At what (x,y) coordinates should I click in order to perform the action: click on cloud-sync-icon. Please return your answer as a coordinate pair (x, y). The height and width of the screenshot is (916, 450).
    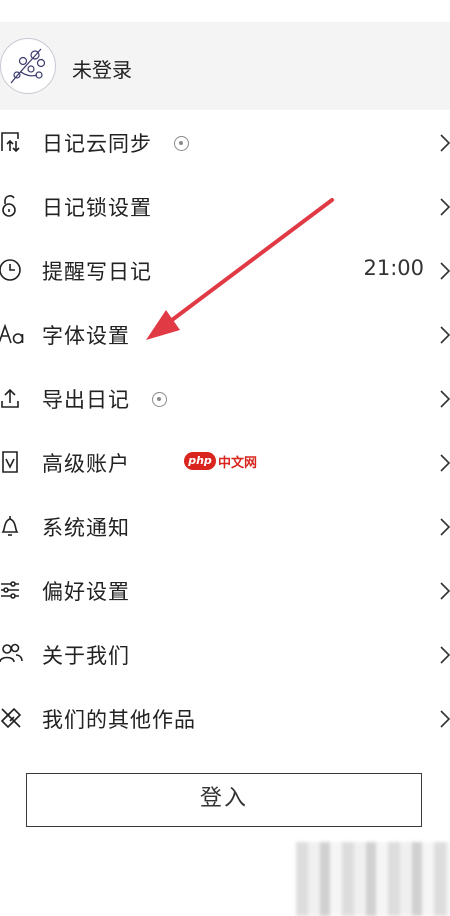
    Looking at the image, I should click on (12, 142).